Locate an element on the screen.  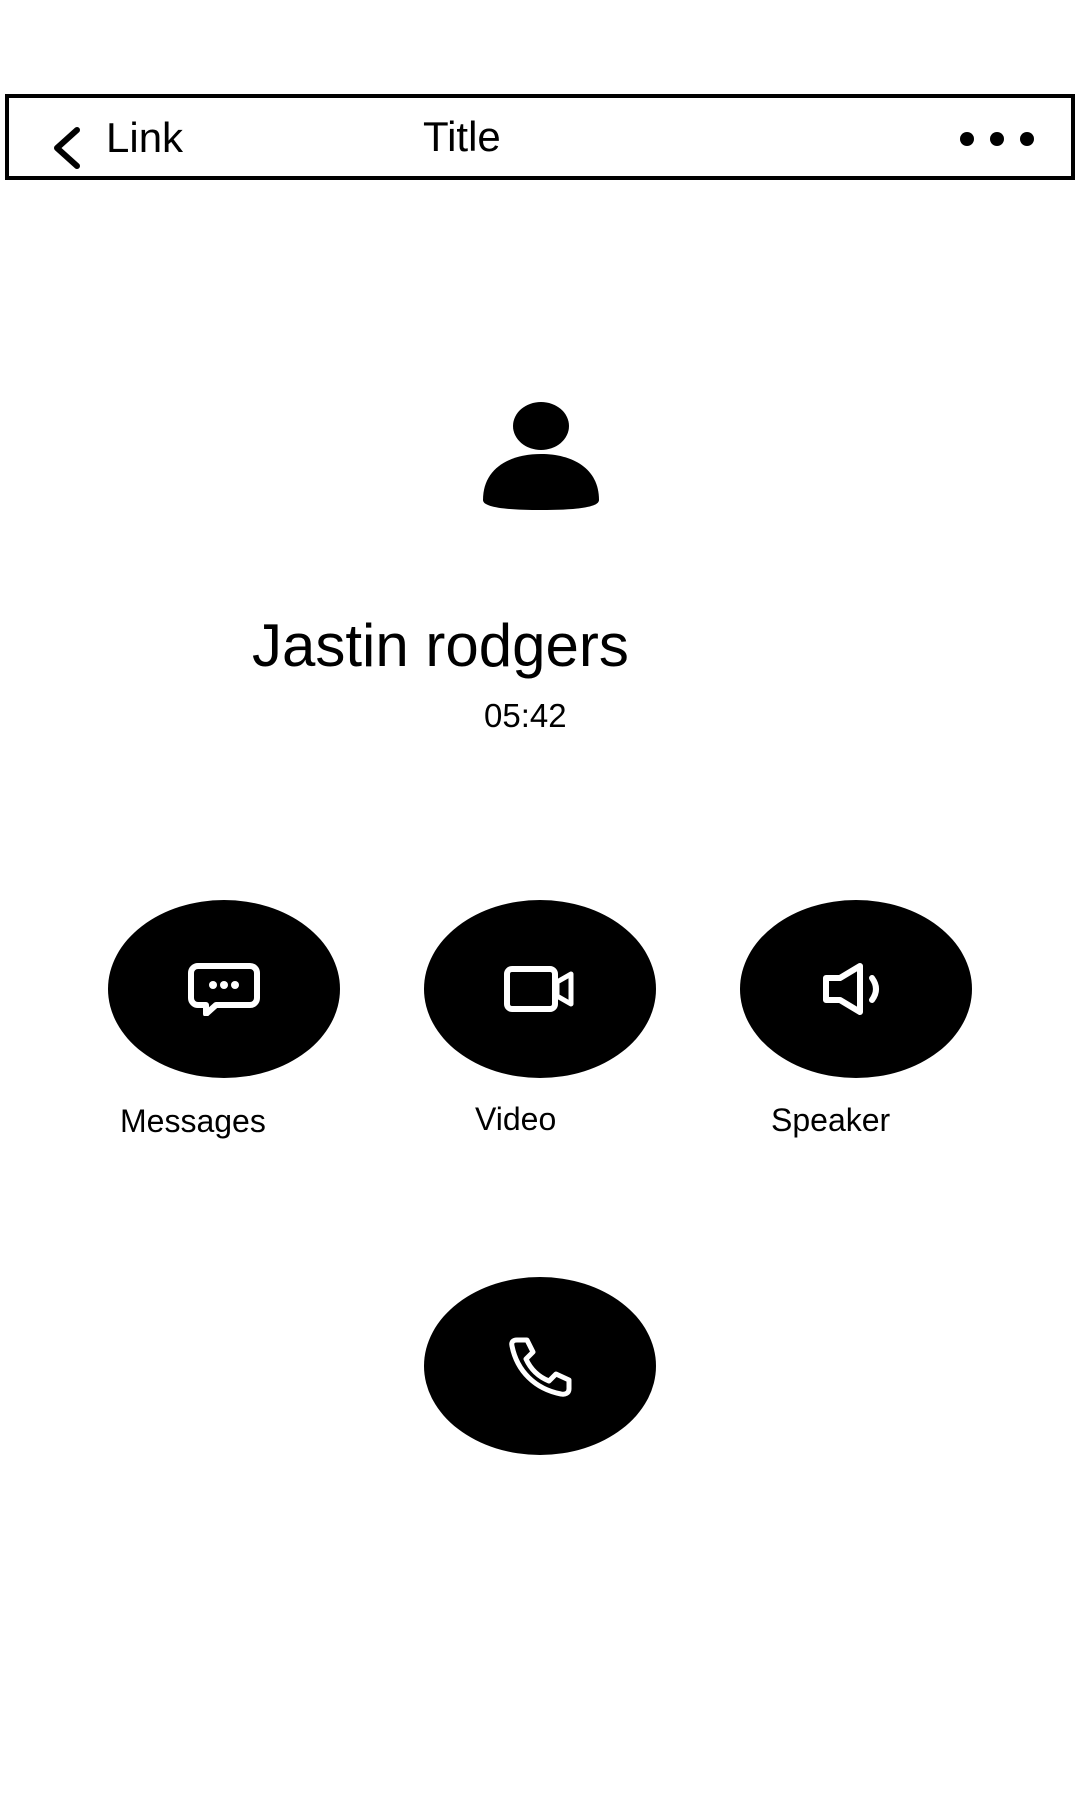
back-link: Link is located at coordinates (144, 138).